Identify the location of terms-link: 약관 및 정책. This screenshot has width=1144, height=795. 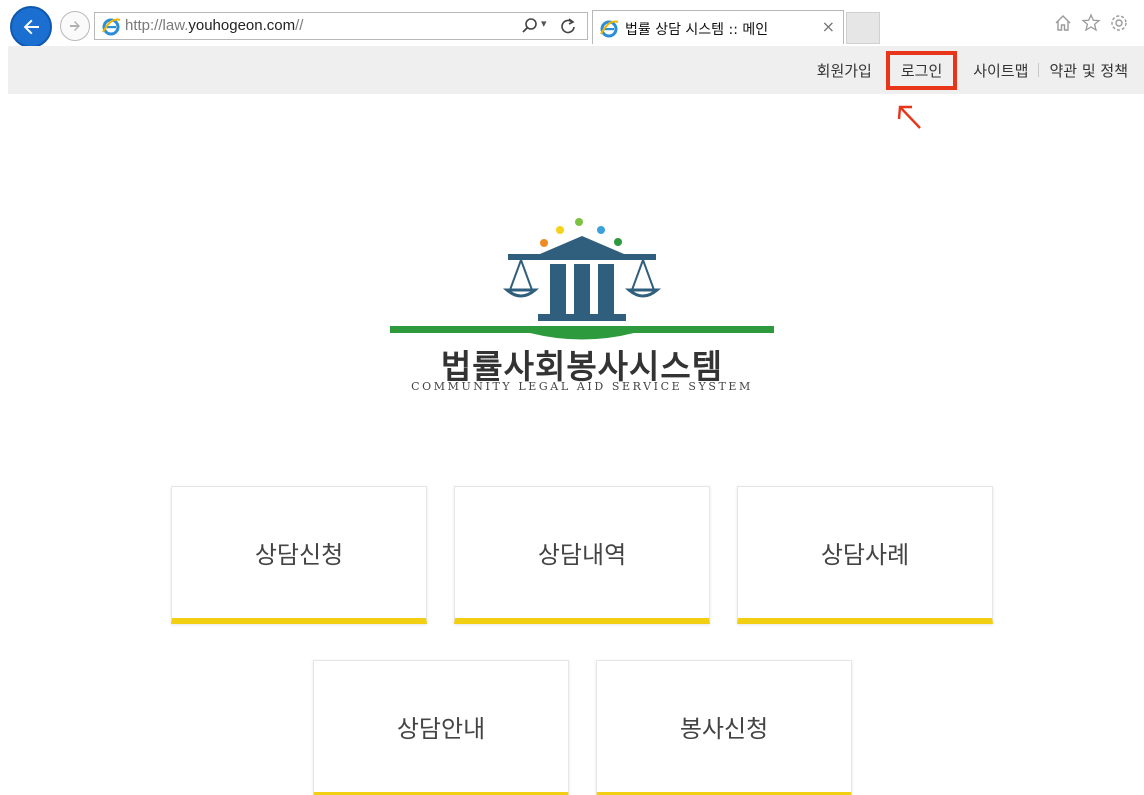
(1088, 70).